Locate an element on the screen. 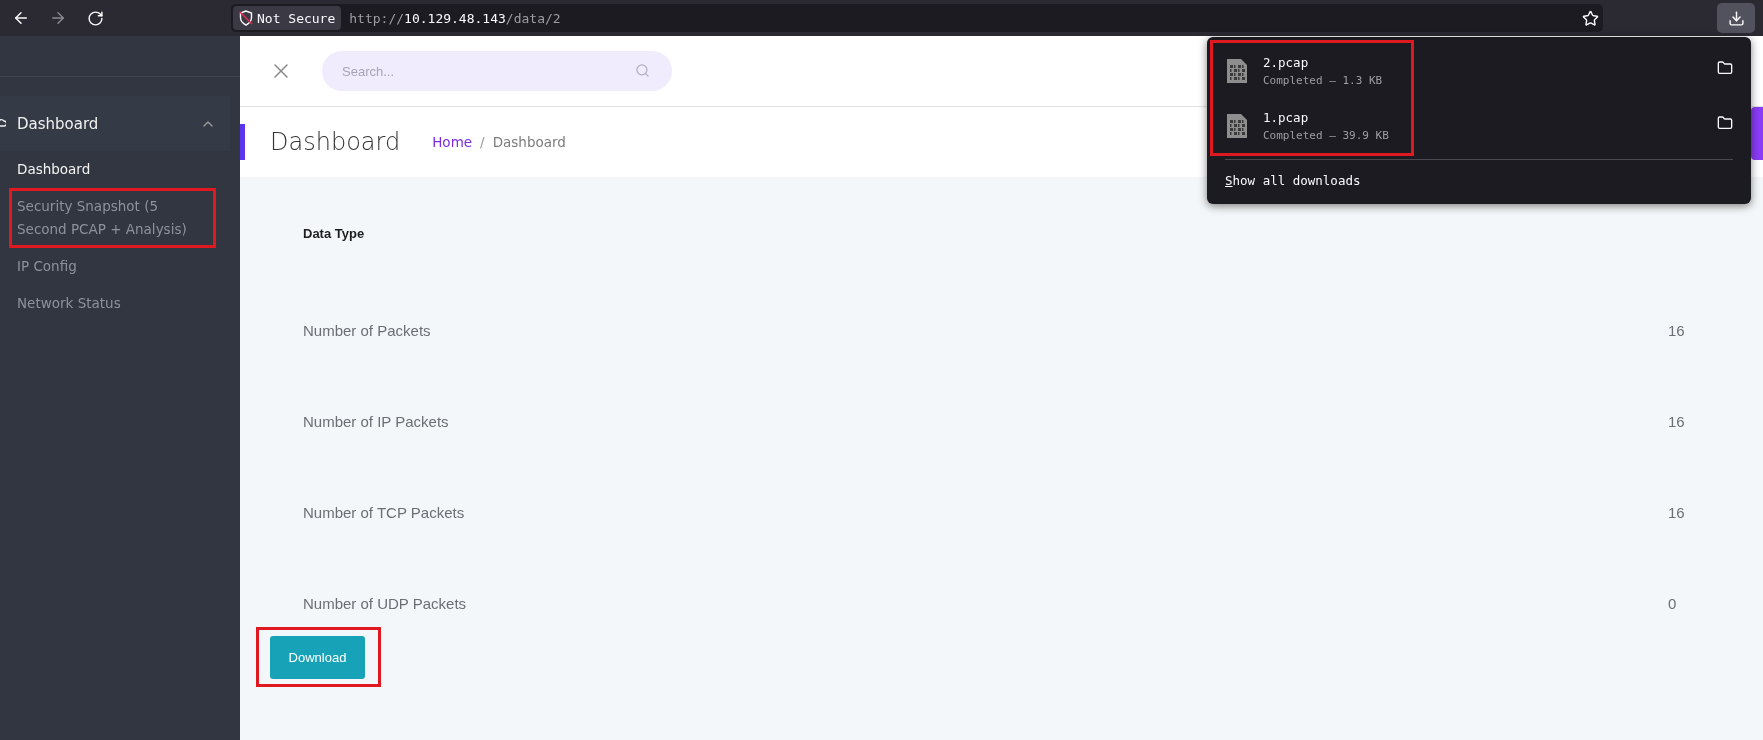  cloud-icon is located at coordinates (3, 122).